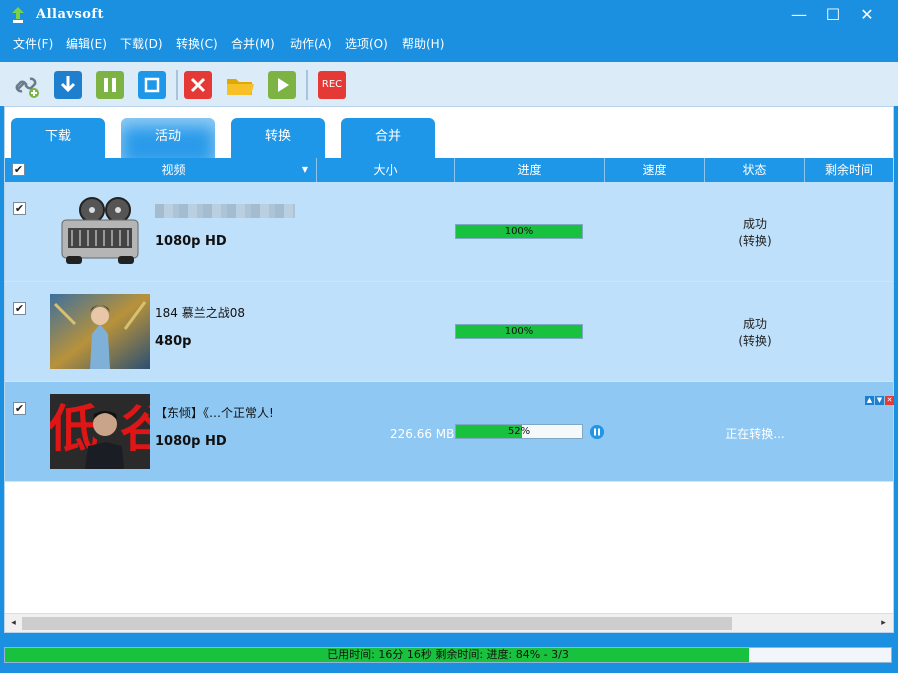 The image size is (898, 673). Describe the element at coordinates (168, 138) in the screenshot. I see `tab-active: 活动` at that location.